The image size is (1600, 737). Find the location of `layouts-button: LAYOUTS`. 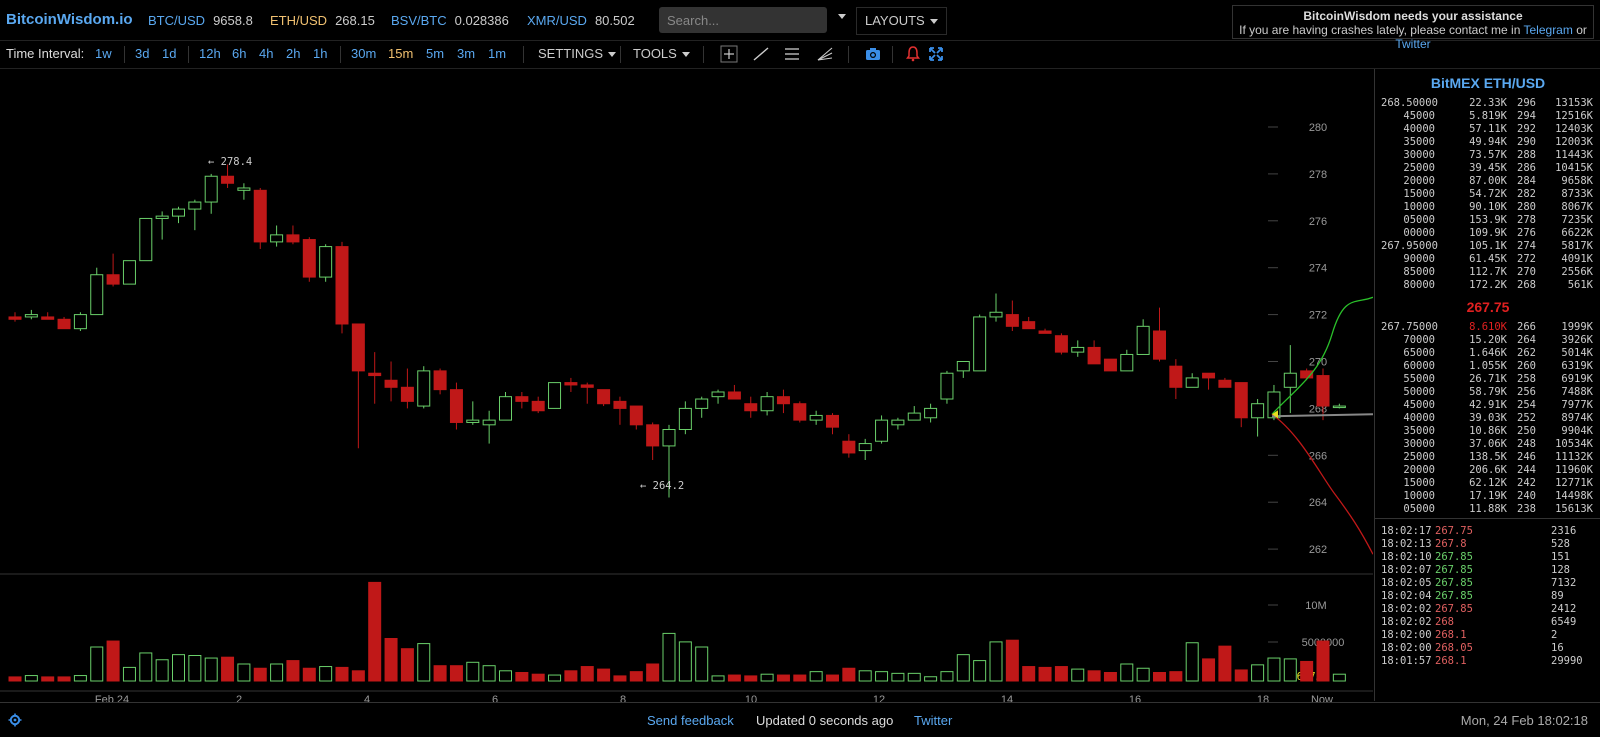

layouts-button: LAYOUTS is located at coordinates (901, 21).